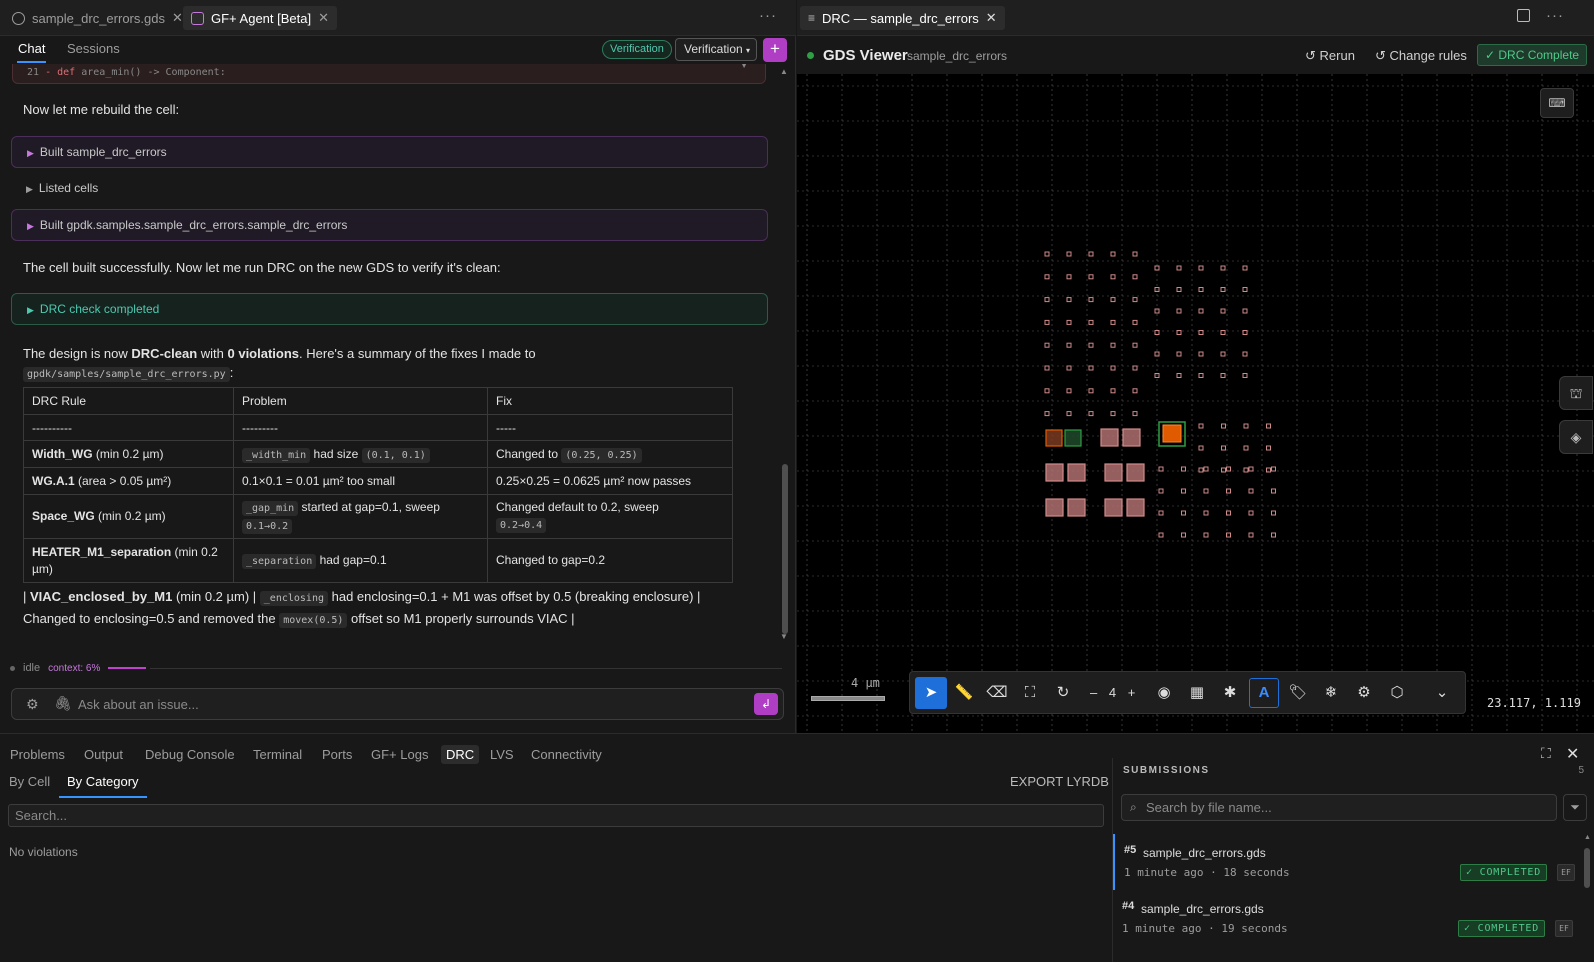 This screenshot has height=962, width=1594. What do you see at coordinates (389, 152) in the screenshot?
I see `tool-call-built: ▶ Built sample_drc_errors` at bounding box center [389, 152].